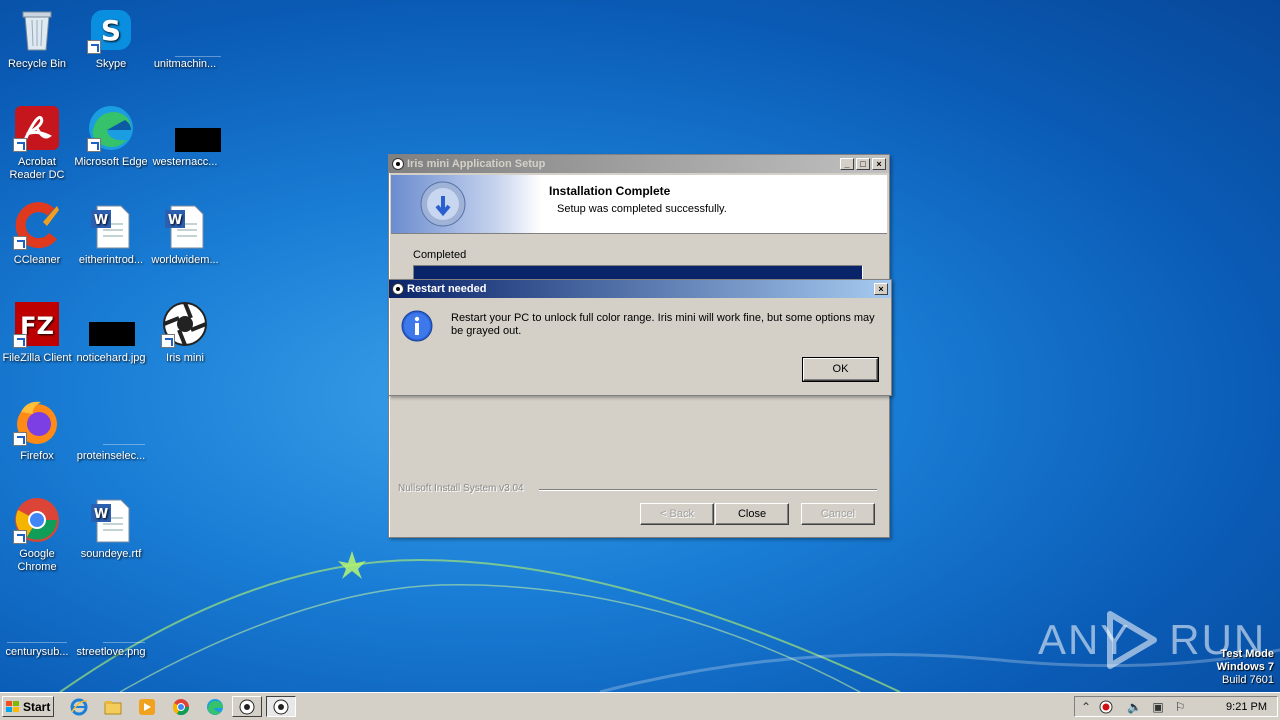 This screenshot has height=720, width=1280. What do you see at coordinates (37, 231) in the screenshot?
I see `desktop-icon-ccleaner: CCleaner` at bounding box center [37, 231].